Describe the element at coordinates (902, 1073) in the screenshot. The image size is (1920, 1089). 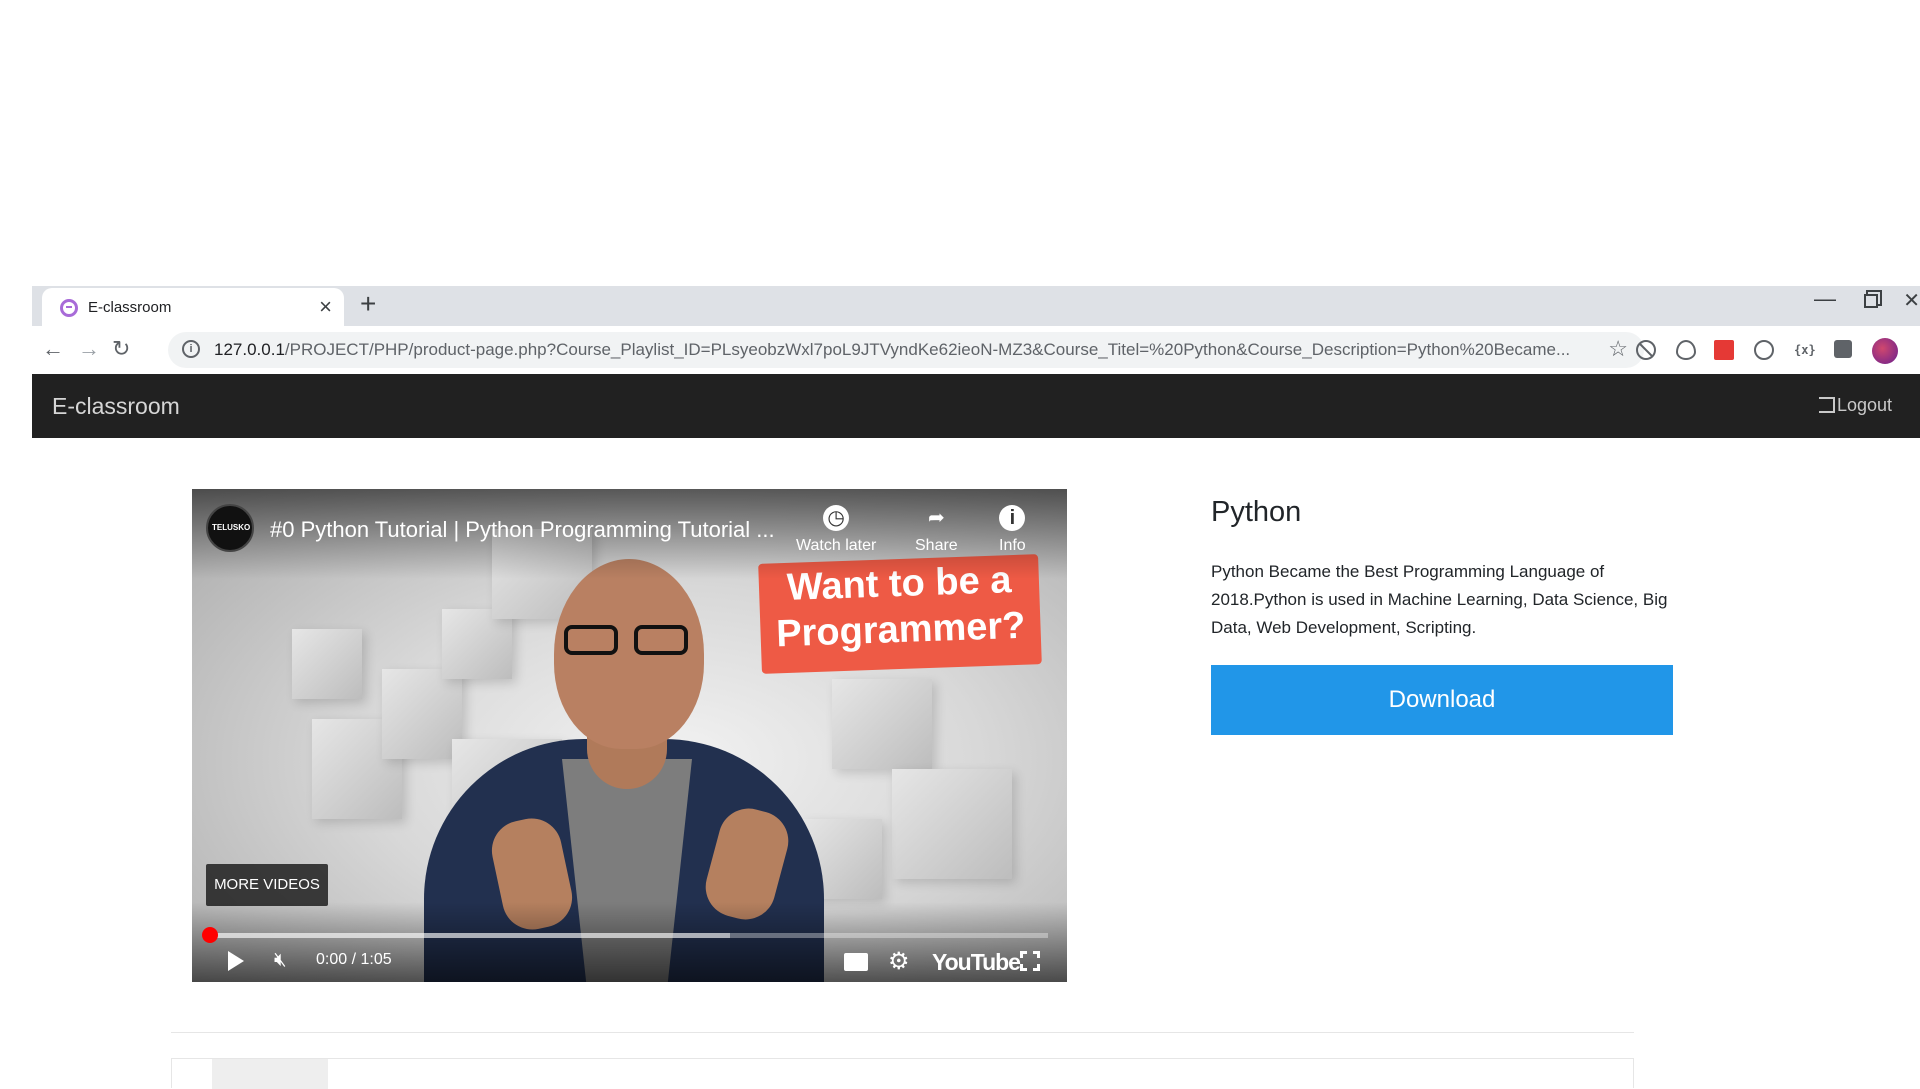
I see `content-card` at that location.